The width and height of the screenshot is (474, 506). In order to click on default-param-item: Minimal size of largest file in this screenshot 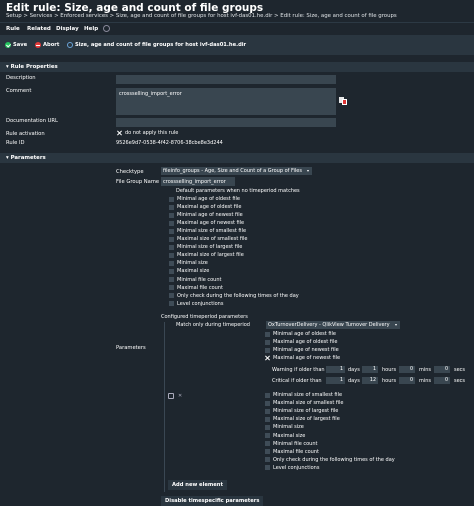, I will do `click(205, 247)`.